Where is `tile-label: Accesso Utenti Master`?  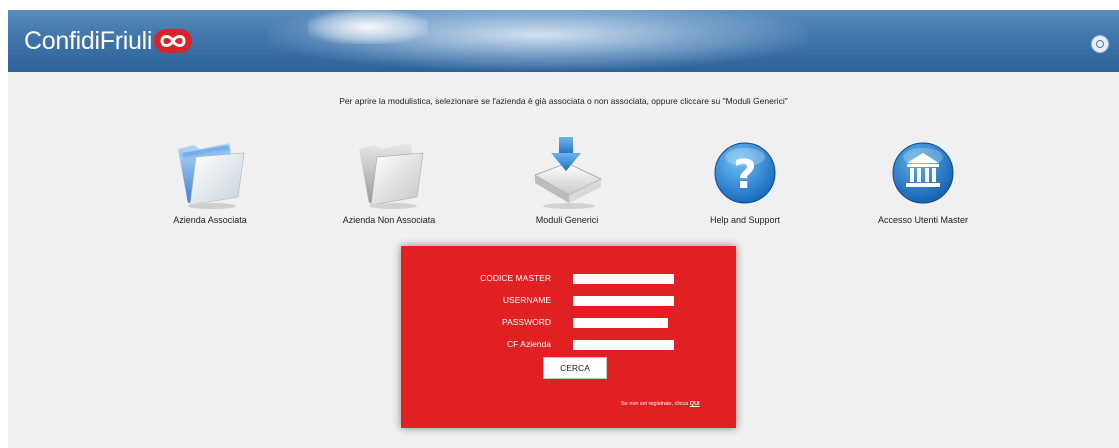
tile-label: Accesso Utenti Master is located at coordinates (923, 220).